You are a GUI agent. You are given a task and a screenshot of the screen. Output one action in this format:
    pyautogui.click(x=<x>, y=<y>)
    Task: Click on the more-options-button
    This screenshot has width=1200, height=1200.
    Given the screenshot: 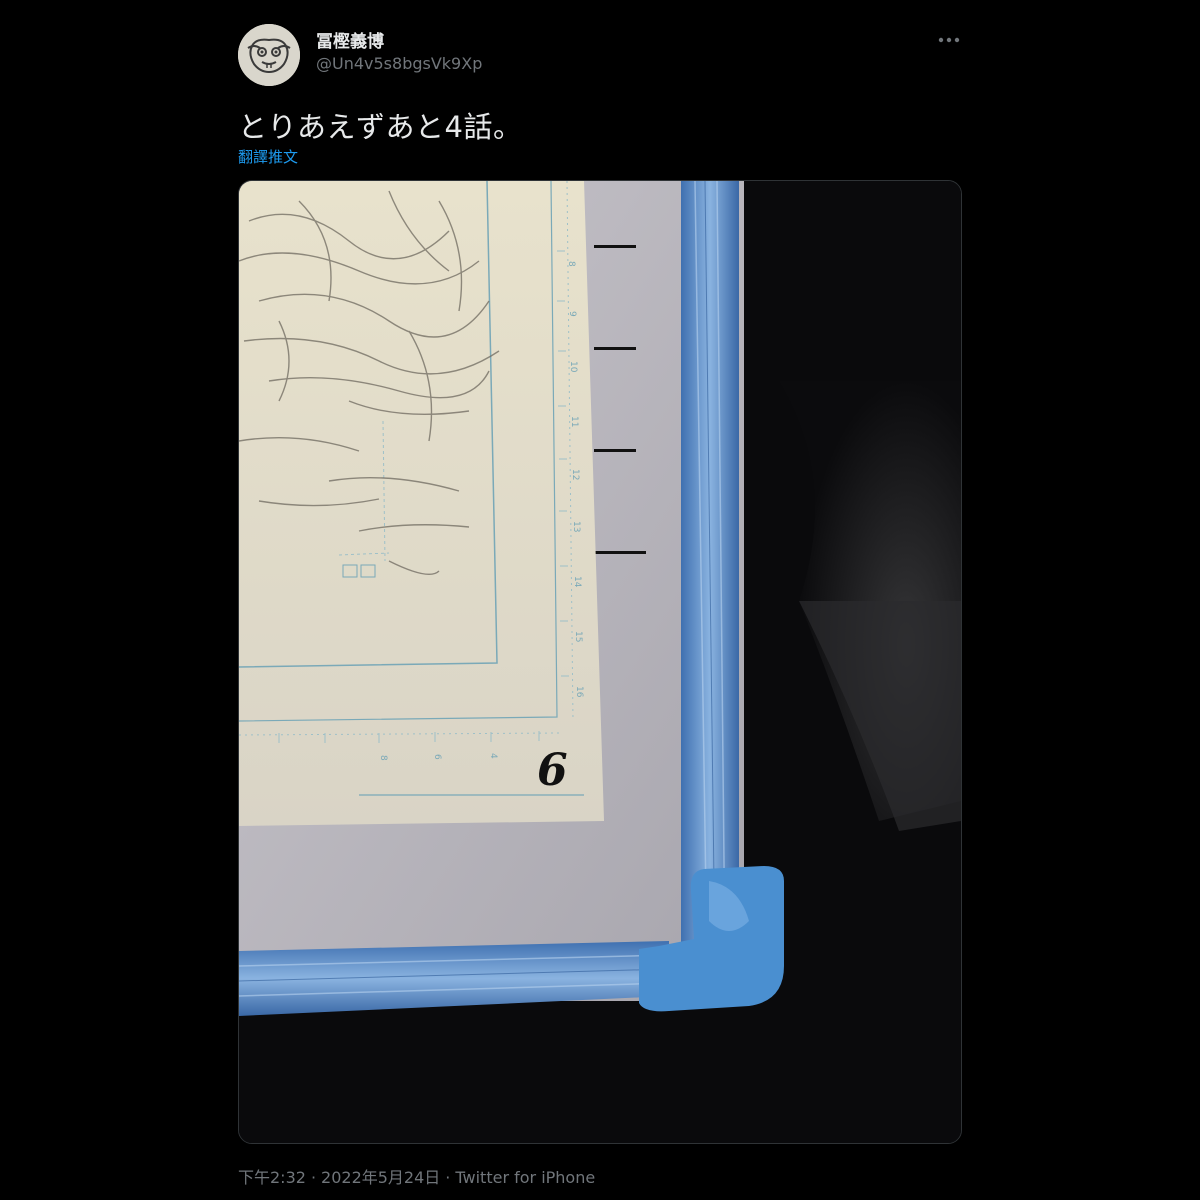 What is the action you would take?
    pyautogui.click(x=949, y=40)
    